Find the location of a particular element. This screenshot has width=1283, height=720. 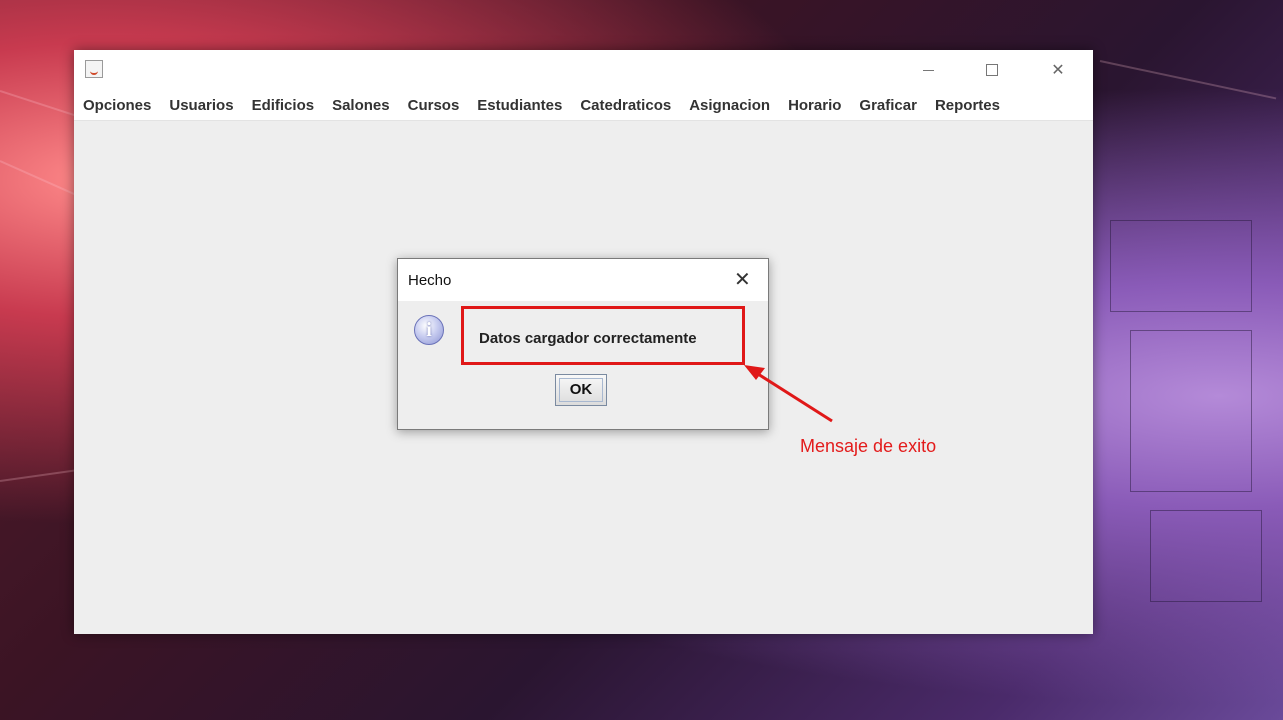

menu-usuarios: Usuarios is located at coordinates (201, 105).